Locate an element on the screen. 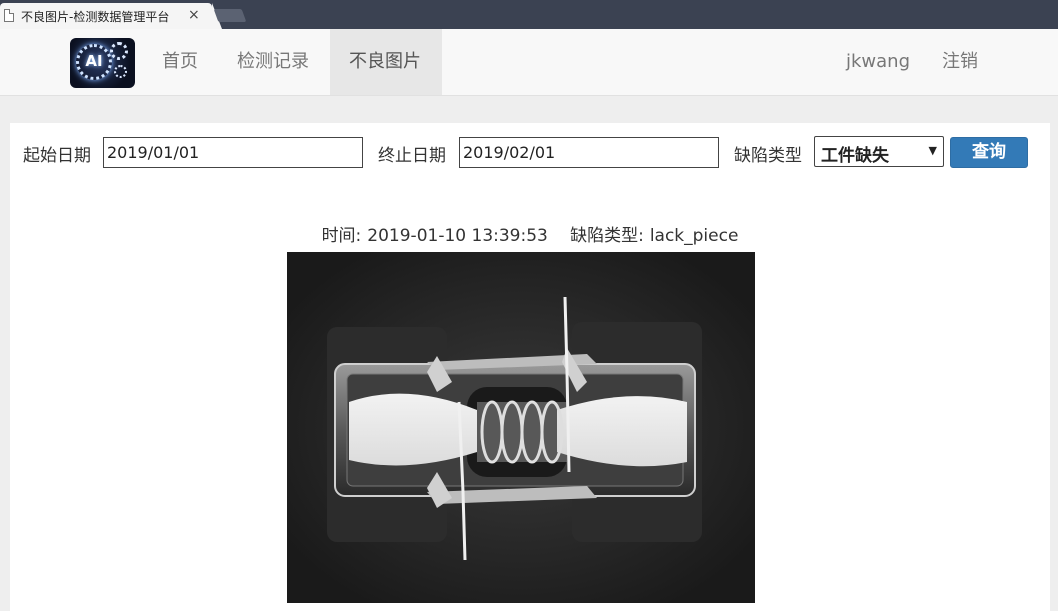 The width and height of the screenshot is (1058, 611). defect-type-caption-label: 缺陷类型: is located at coordinates (607, 236).